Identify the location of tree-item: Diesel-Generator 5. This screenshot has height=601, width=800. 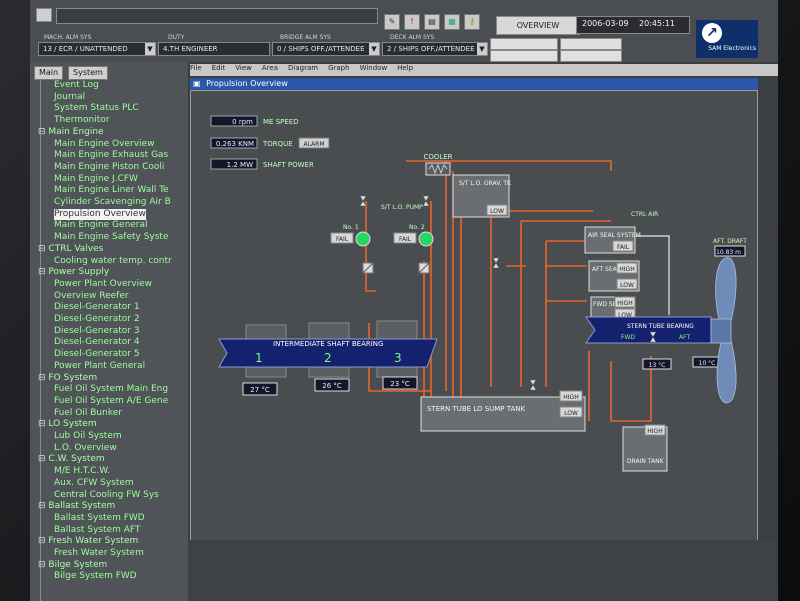
(97, 354).